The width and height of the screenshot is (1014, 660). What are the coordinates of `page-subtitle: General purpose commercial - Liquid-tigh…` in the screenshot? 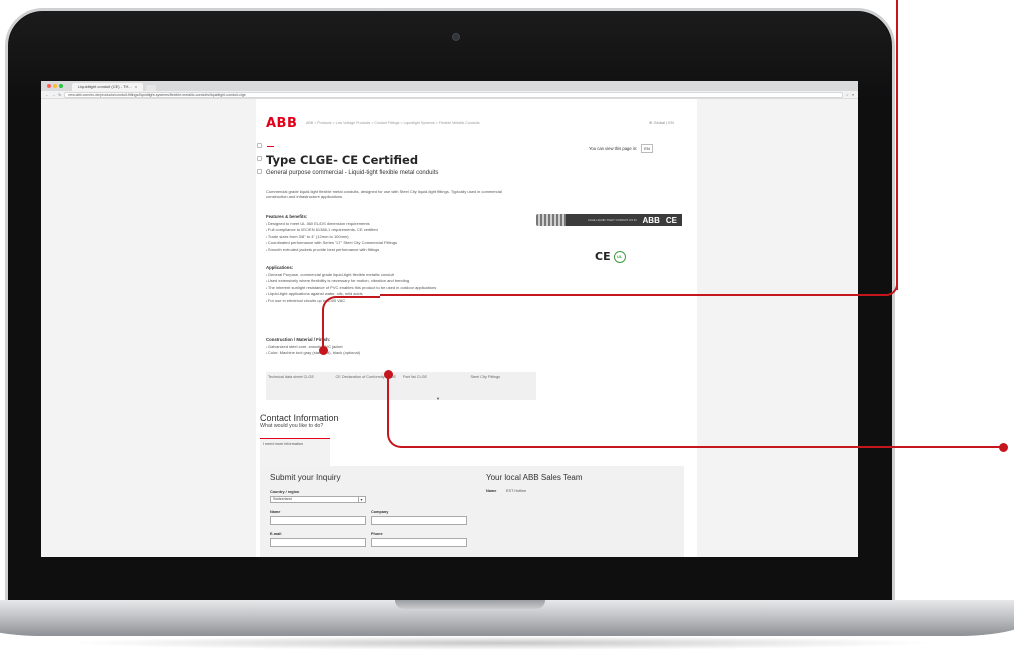 It's located at (352, 173).